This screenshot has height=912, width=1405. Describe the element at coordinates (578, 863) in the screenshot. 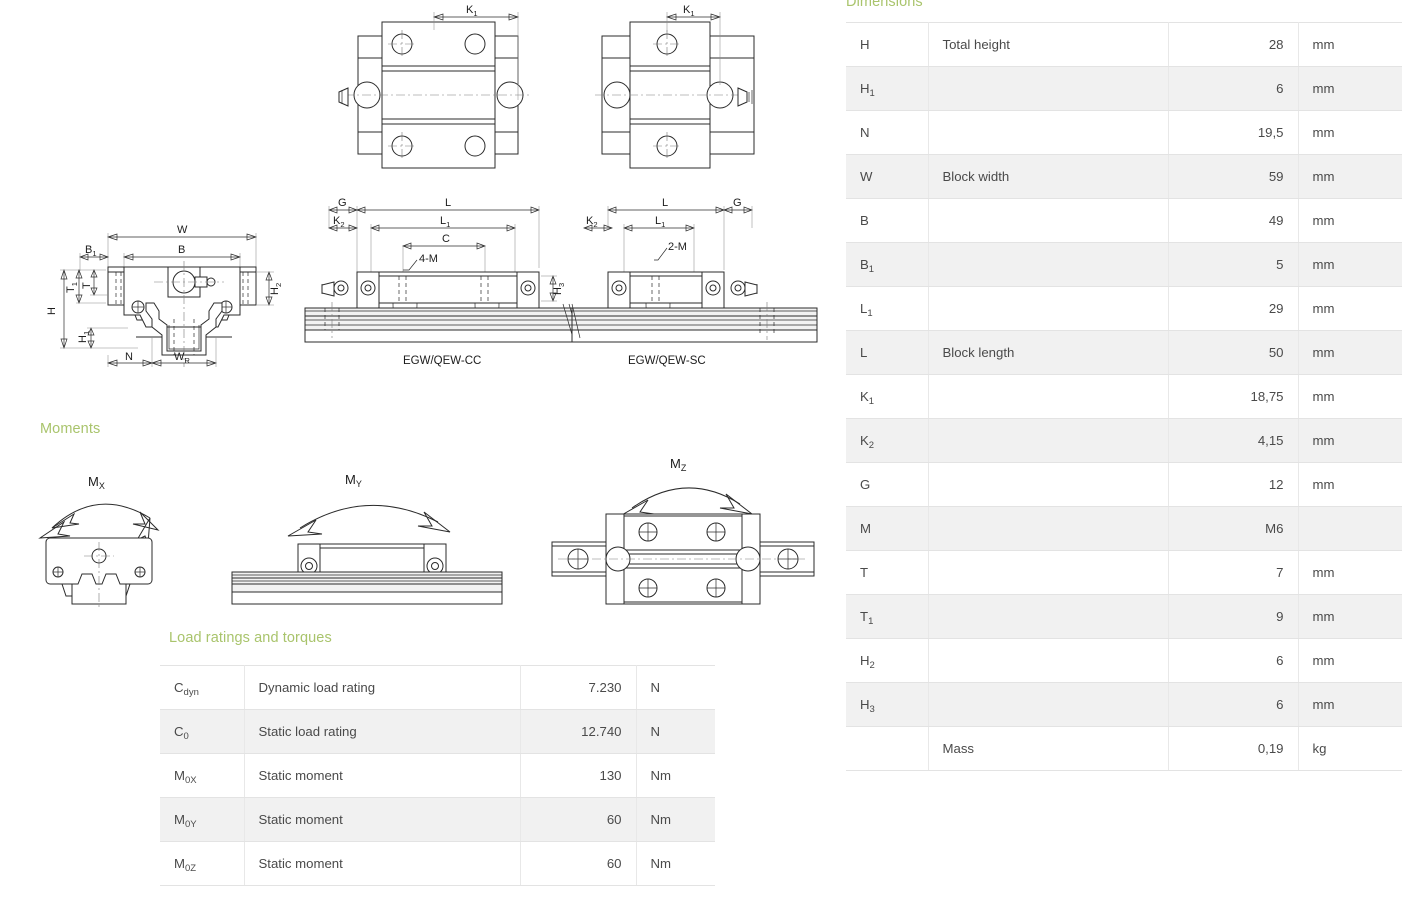

I see `load-rating-value-cell: 60` at that location.